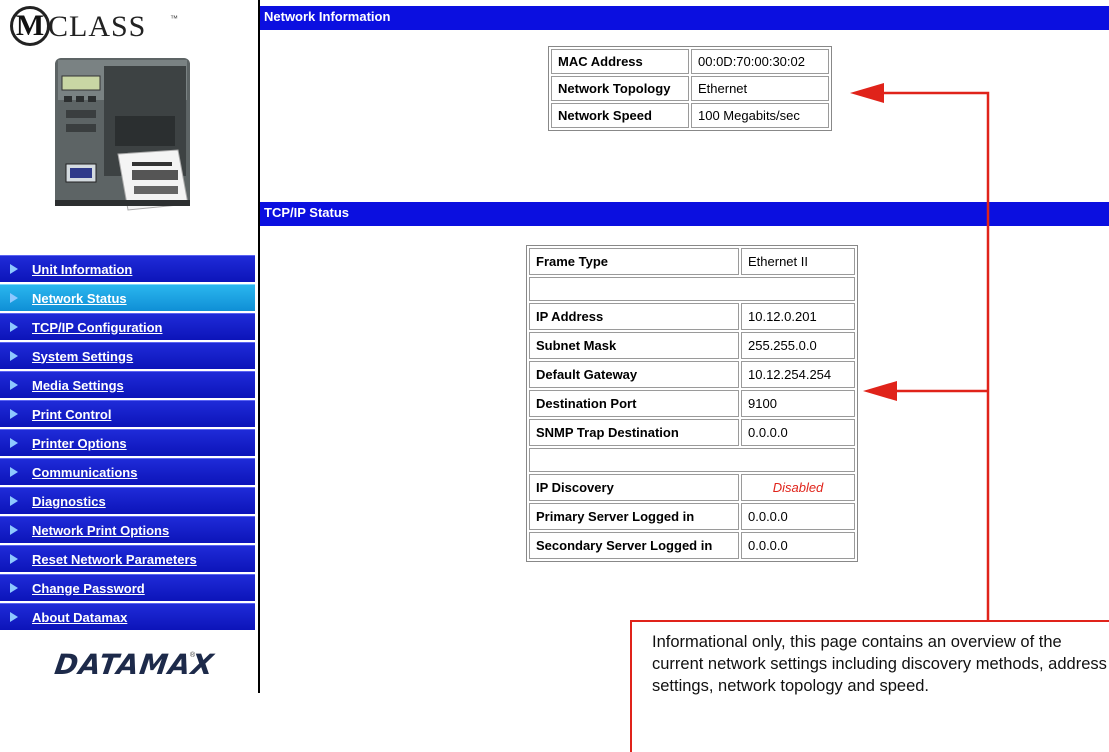 This screenshot has height=752, width=1109. Describe the element at coordinates (88, 588) in the screenshot. I see `nav-label: Change Password` at that location.